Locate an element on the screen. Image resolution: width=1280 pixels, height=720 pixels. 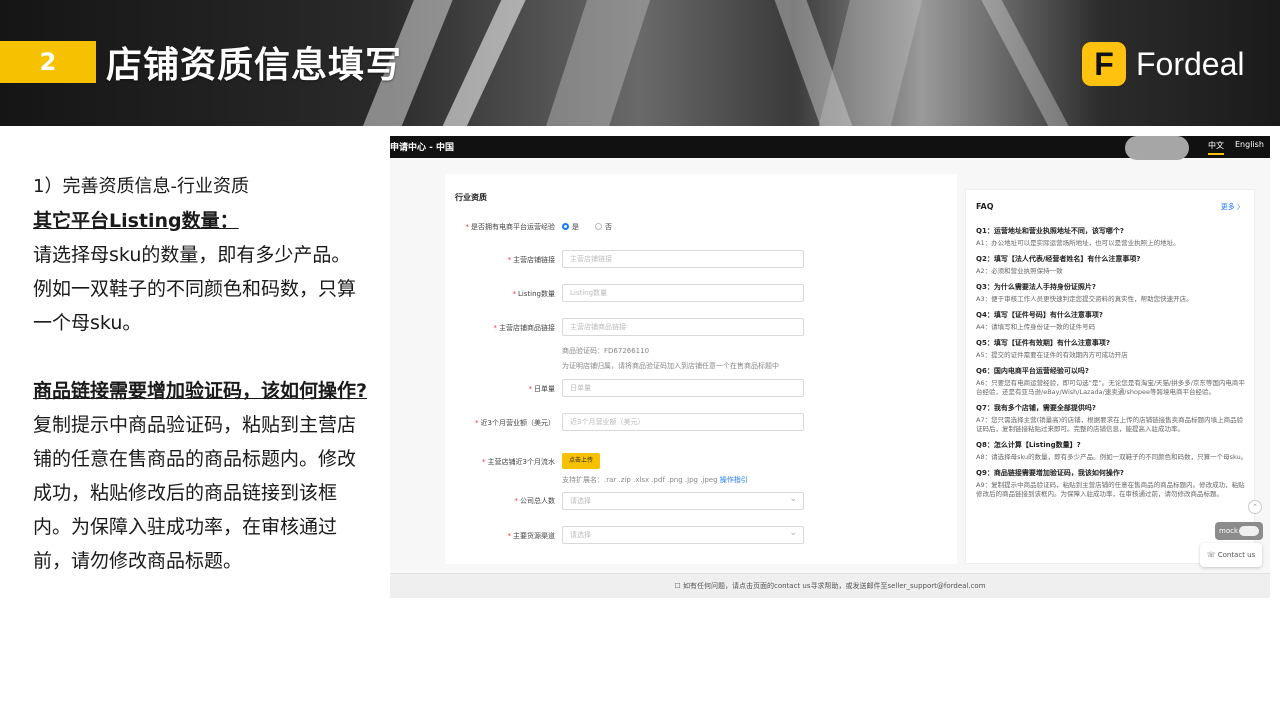
faq-answer: A5：提交的证件需要在证件的有效期内方可成功开店 is located at coordinates (1052, 355).